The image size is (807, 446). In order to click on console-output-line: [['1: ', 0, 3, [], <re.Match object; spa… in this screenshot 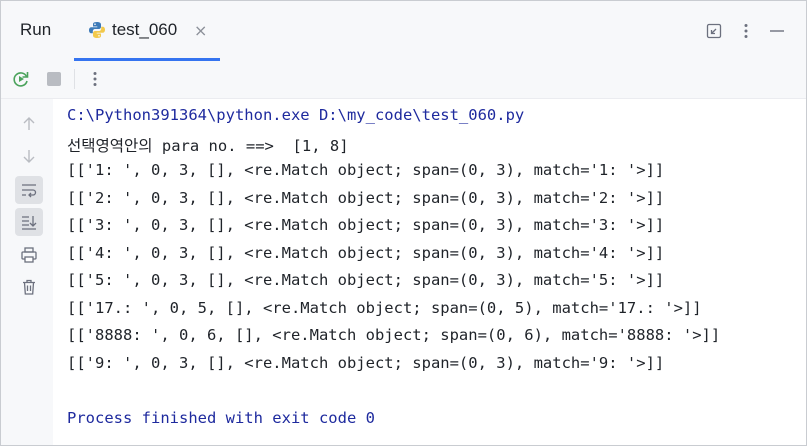, I will do `click(366, 170)`.